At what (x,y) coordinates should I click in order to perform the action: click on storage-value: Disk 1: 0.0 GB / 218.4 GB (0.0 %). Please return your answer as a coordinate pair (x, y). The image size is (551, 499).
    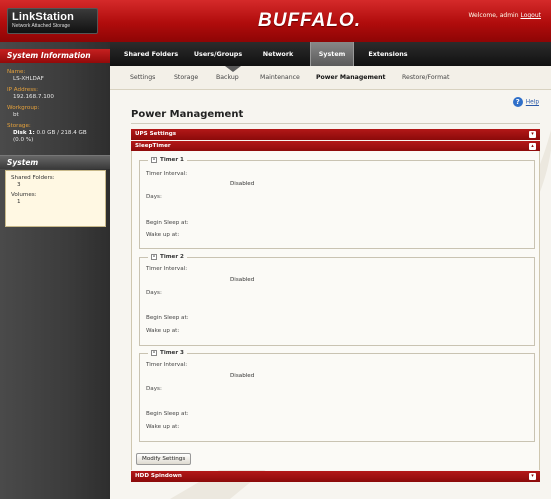
    Looking at the image, I should click on (58, 137).